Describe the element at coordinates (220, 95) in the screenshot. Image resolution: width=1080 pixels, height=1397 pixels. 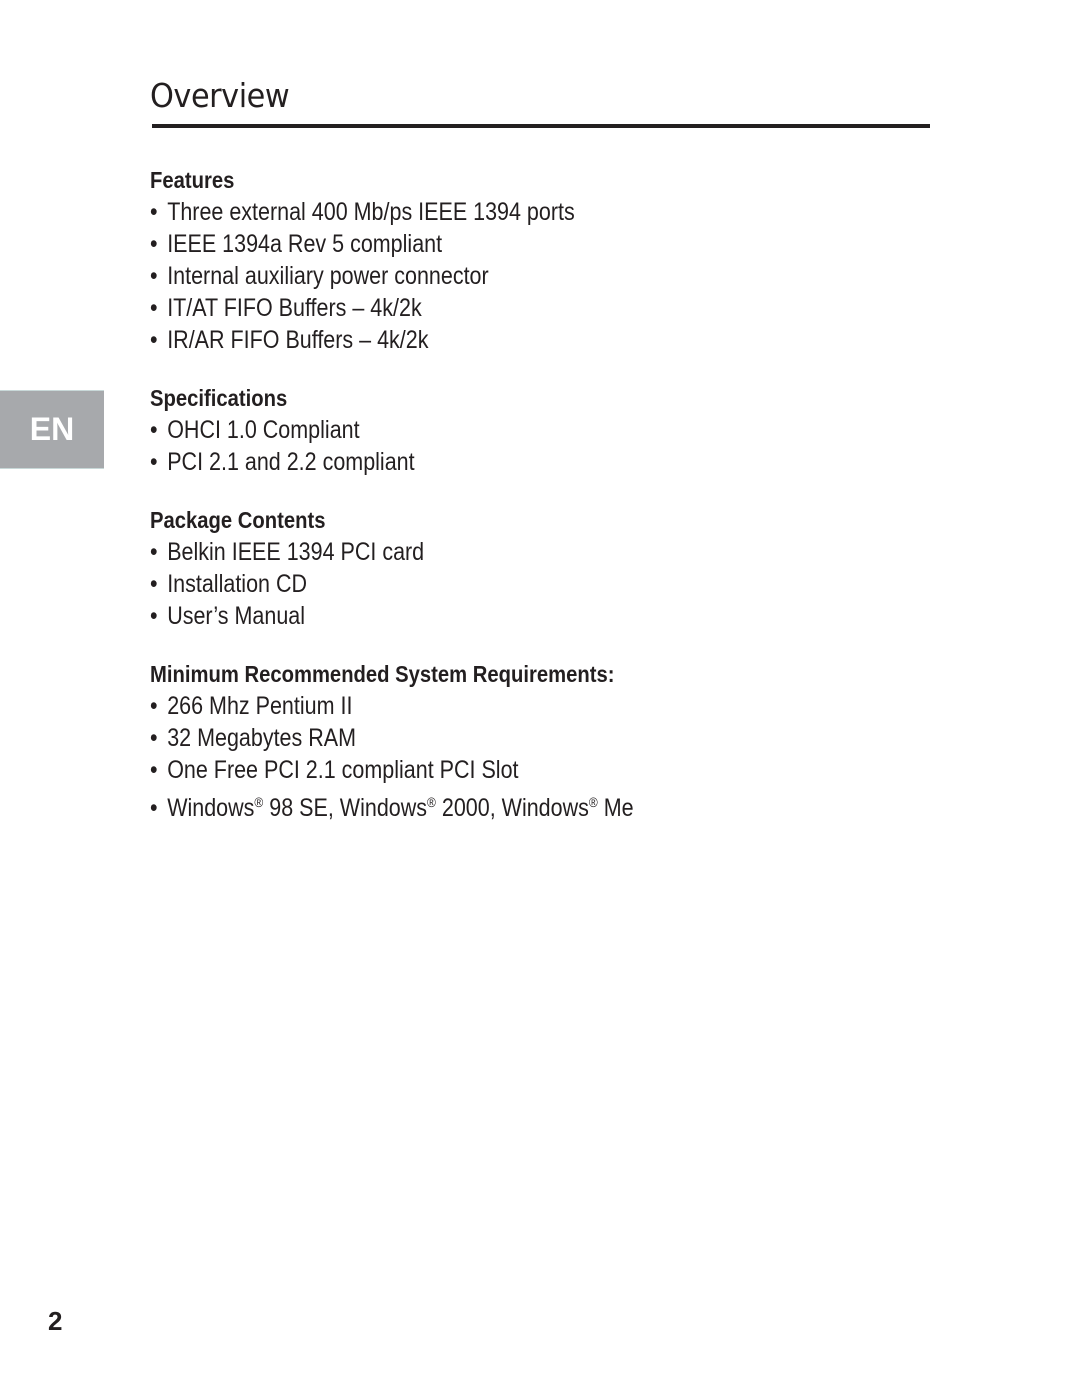
I see `page-title: Overview` at that location.